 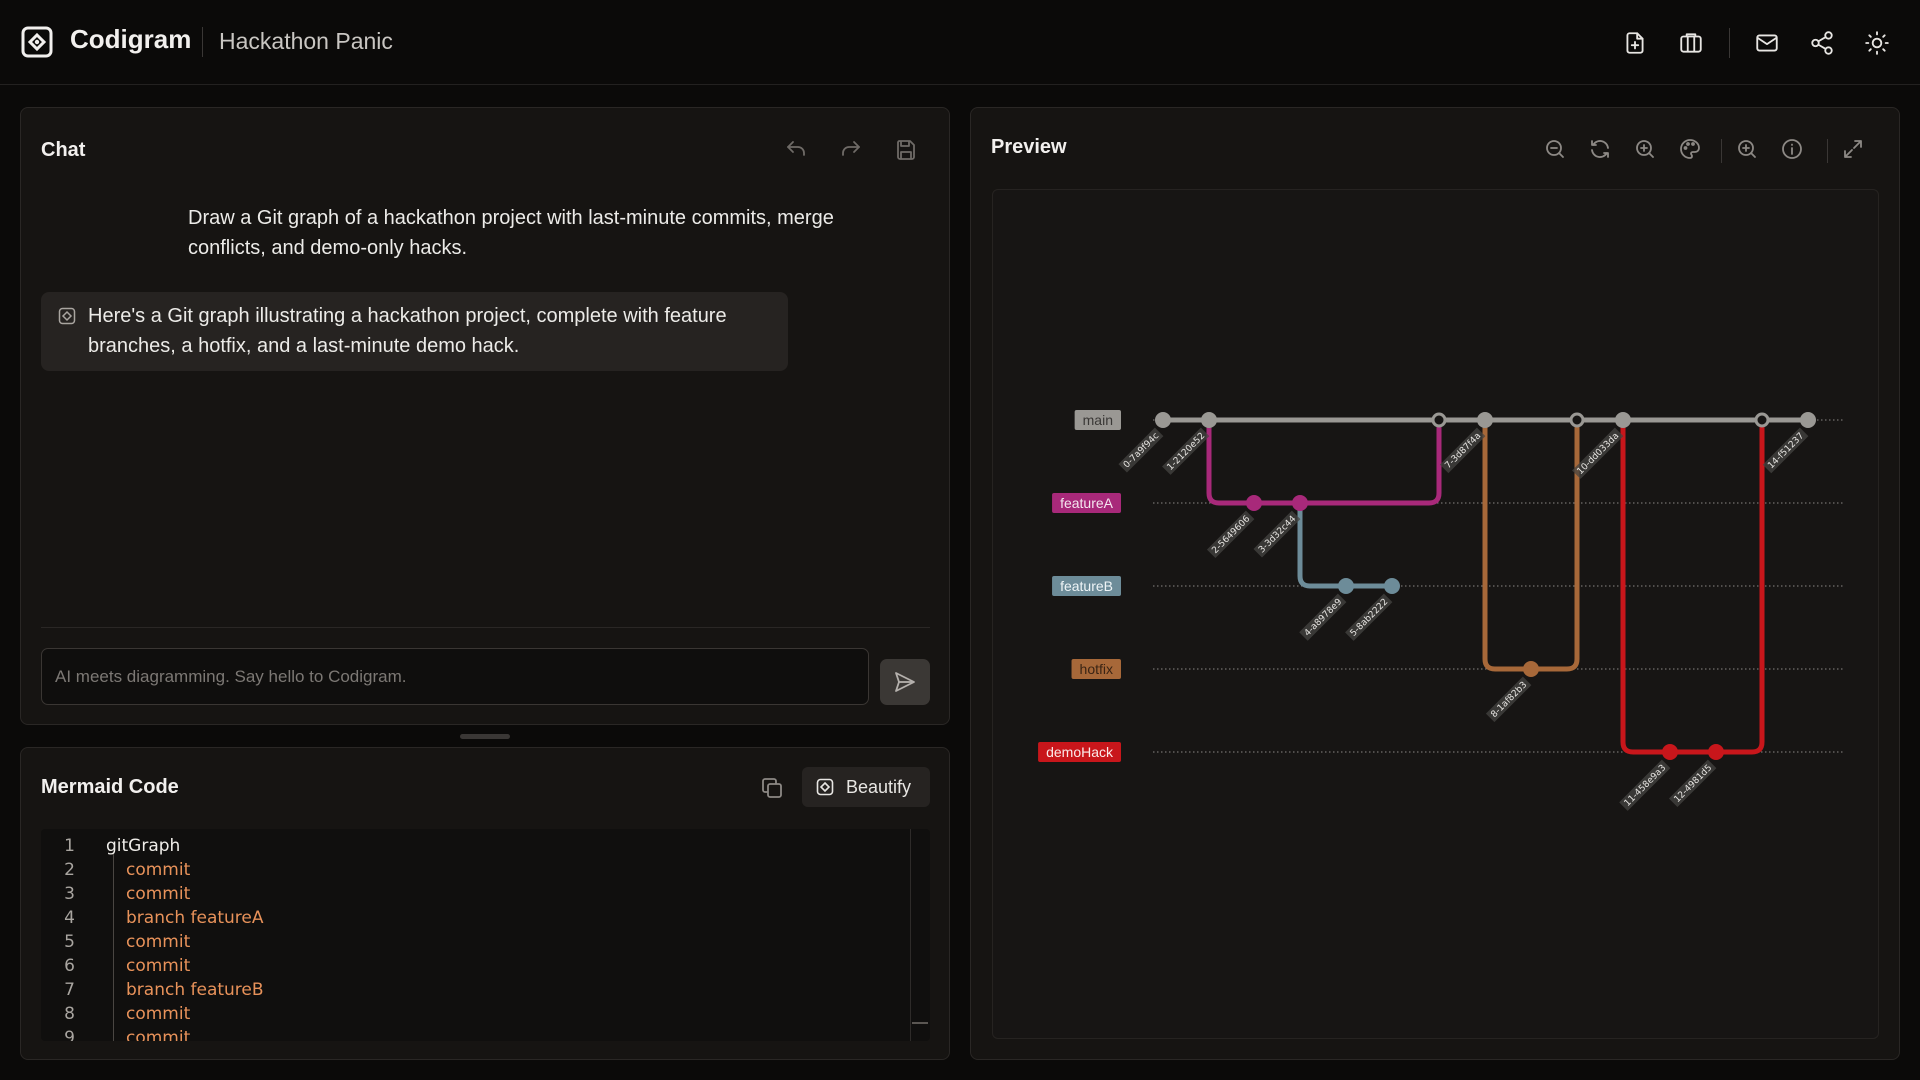 I want to click on commit-id-text: 3-3d32c44, so click(x=1277, y=534).